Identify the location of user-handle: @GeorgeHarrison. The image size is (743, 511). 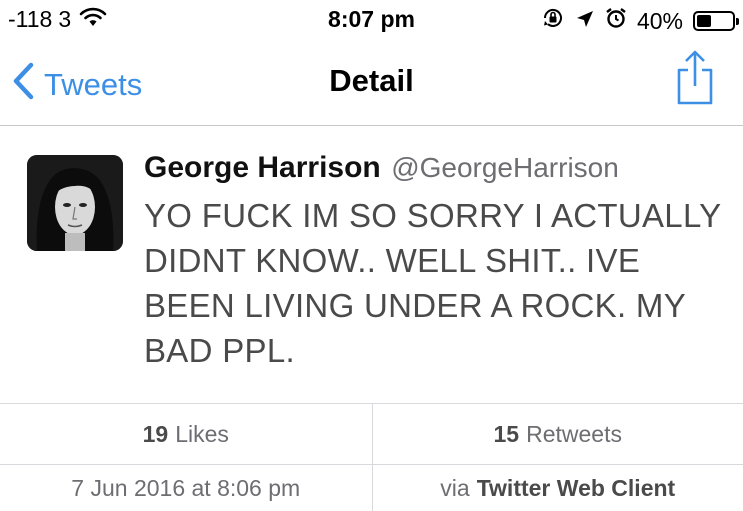
(505, 167).